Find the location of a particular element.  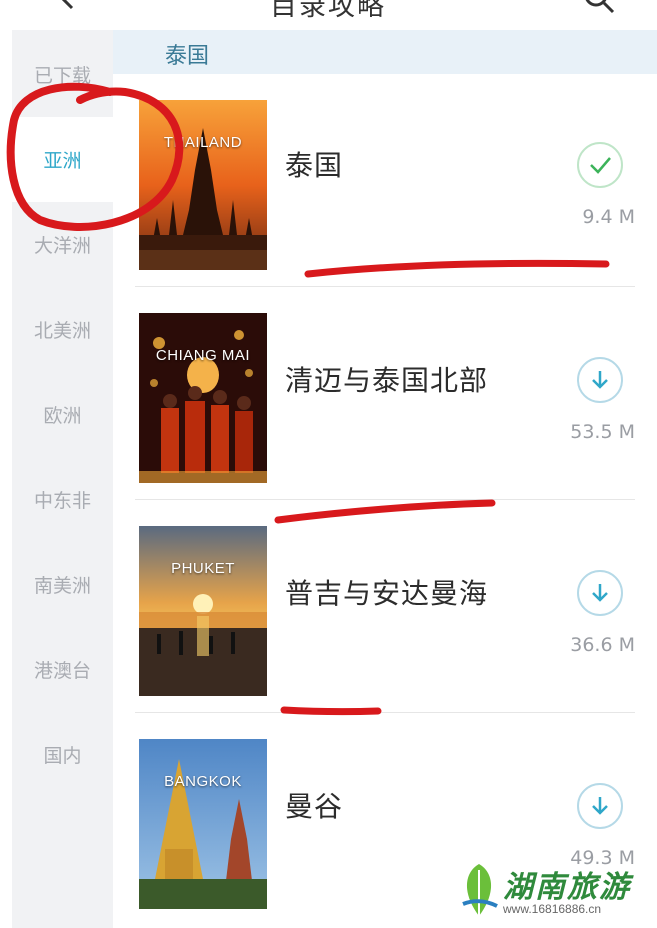

sidebar-item-europe: 欧洲 is located at coordinates (62, 414).